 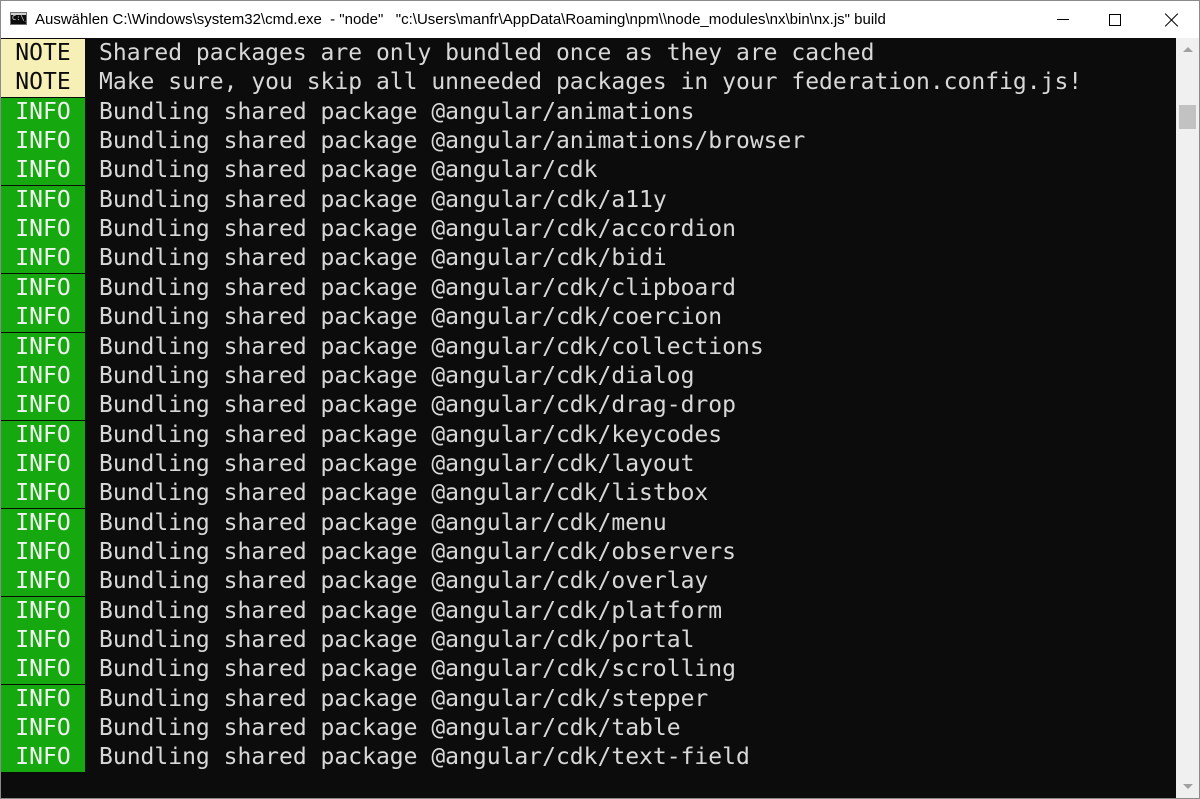 I want to click on scroll-thumb, so click(x=1187, y=117).